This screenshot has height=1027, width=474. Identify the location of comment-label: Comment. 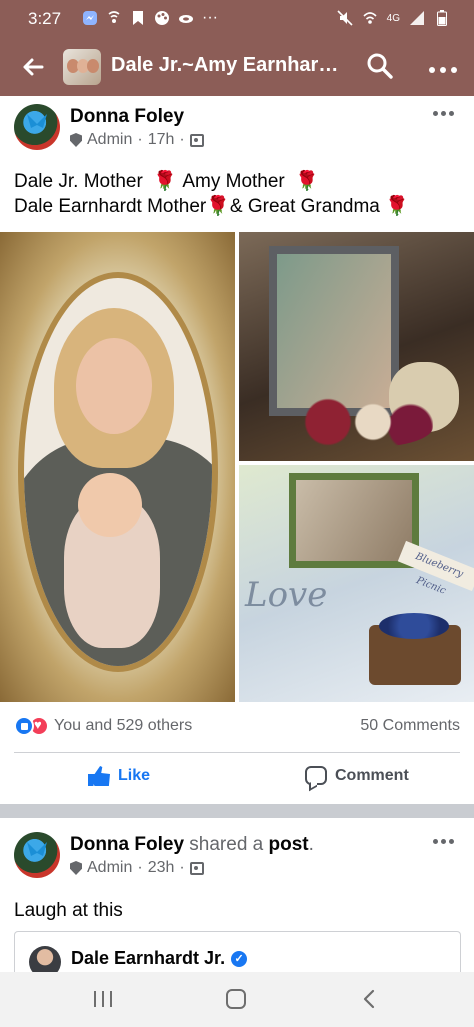
(372, 775).